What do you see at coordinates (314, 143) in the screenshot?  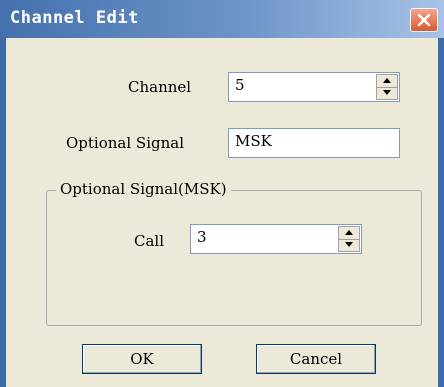 I see `optional-signal-field: MSK` at bounding box center [314, 143].